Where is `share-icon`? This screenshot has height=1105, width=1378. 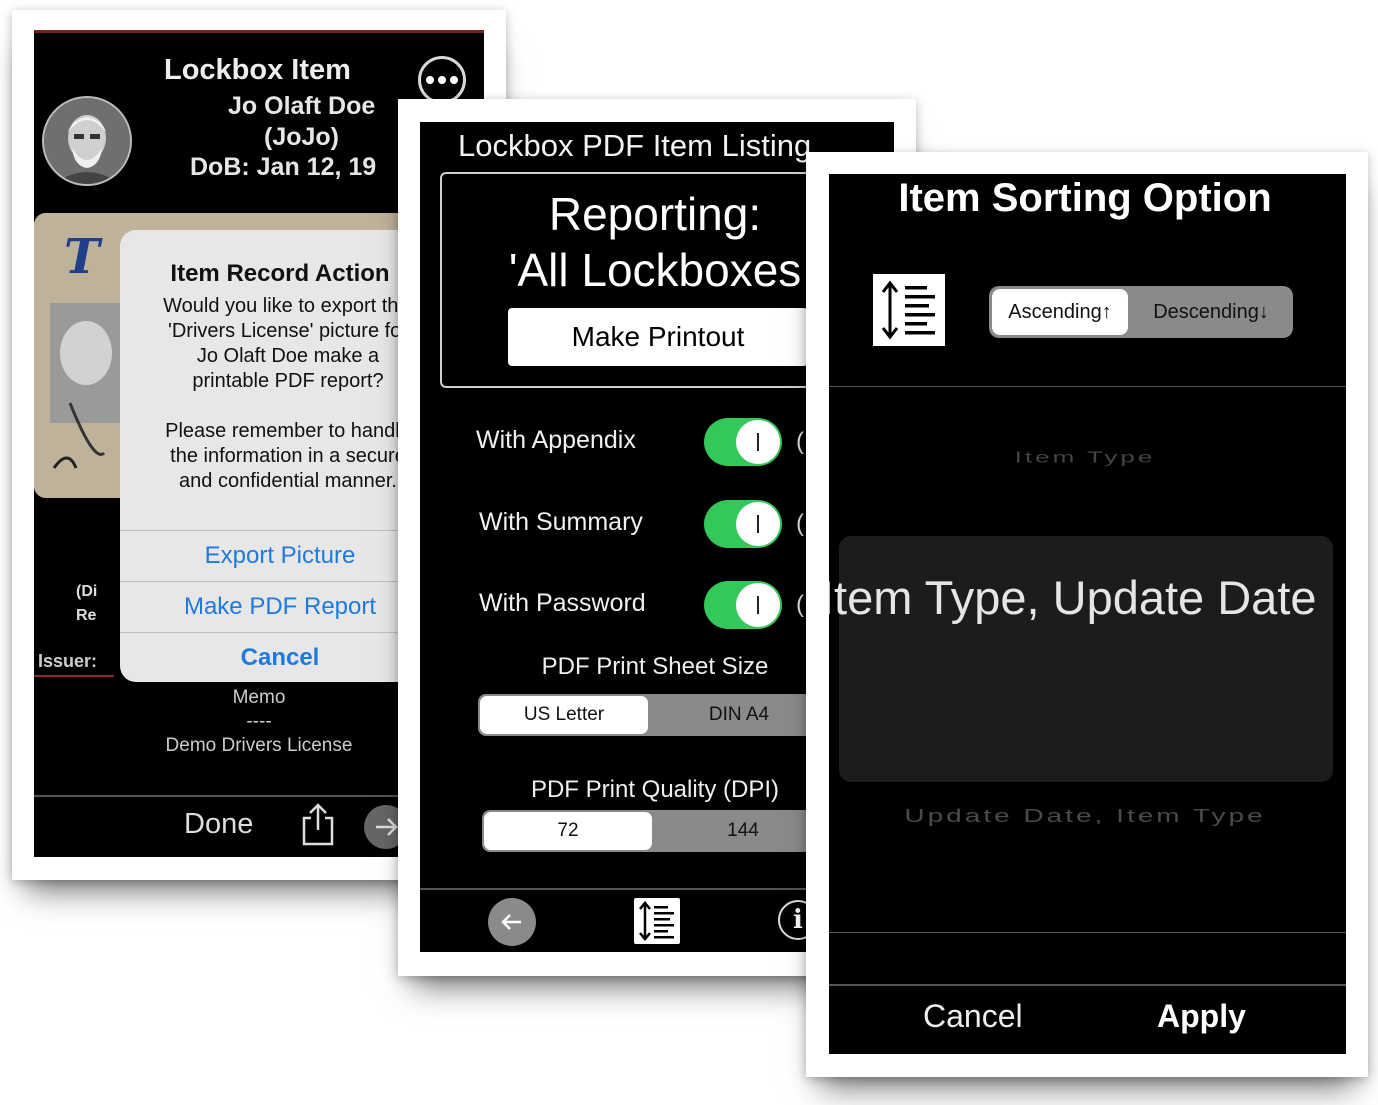 share-icon is located at coordinates (318, 824).